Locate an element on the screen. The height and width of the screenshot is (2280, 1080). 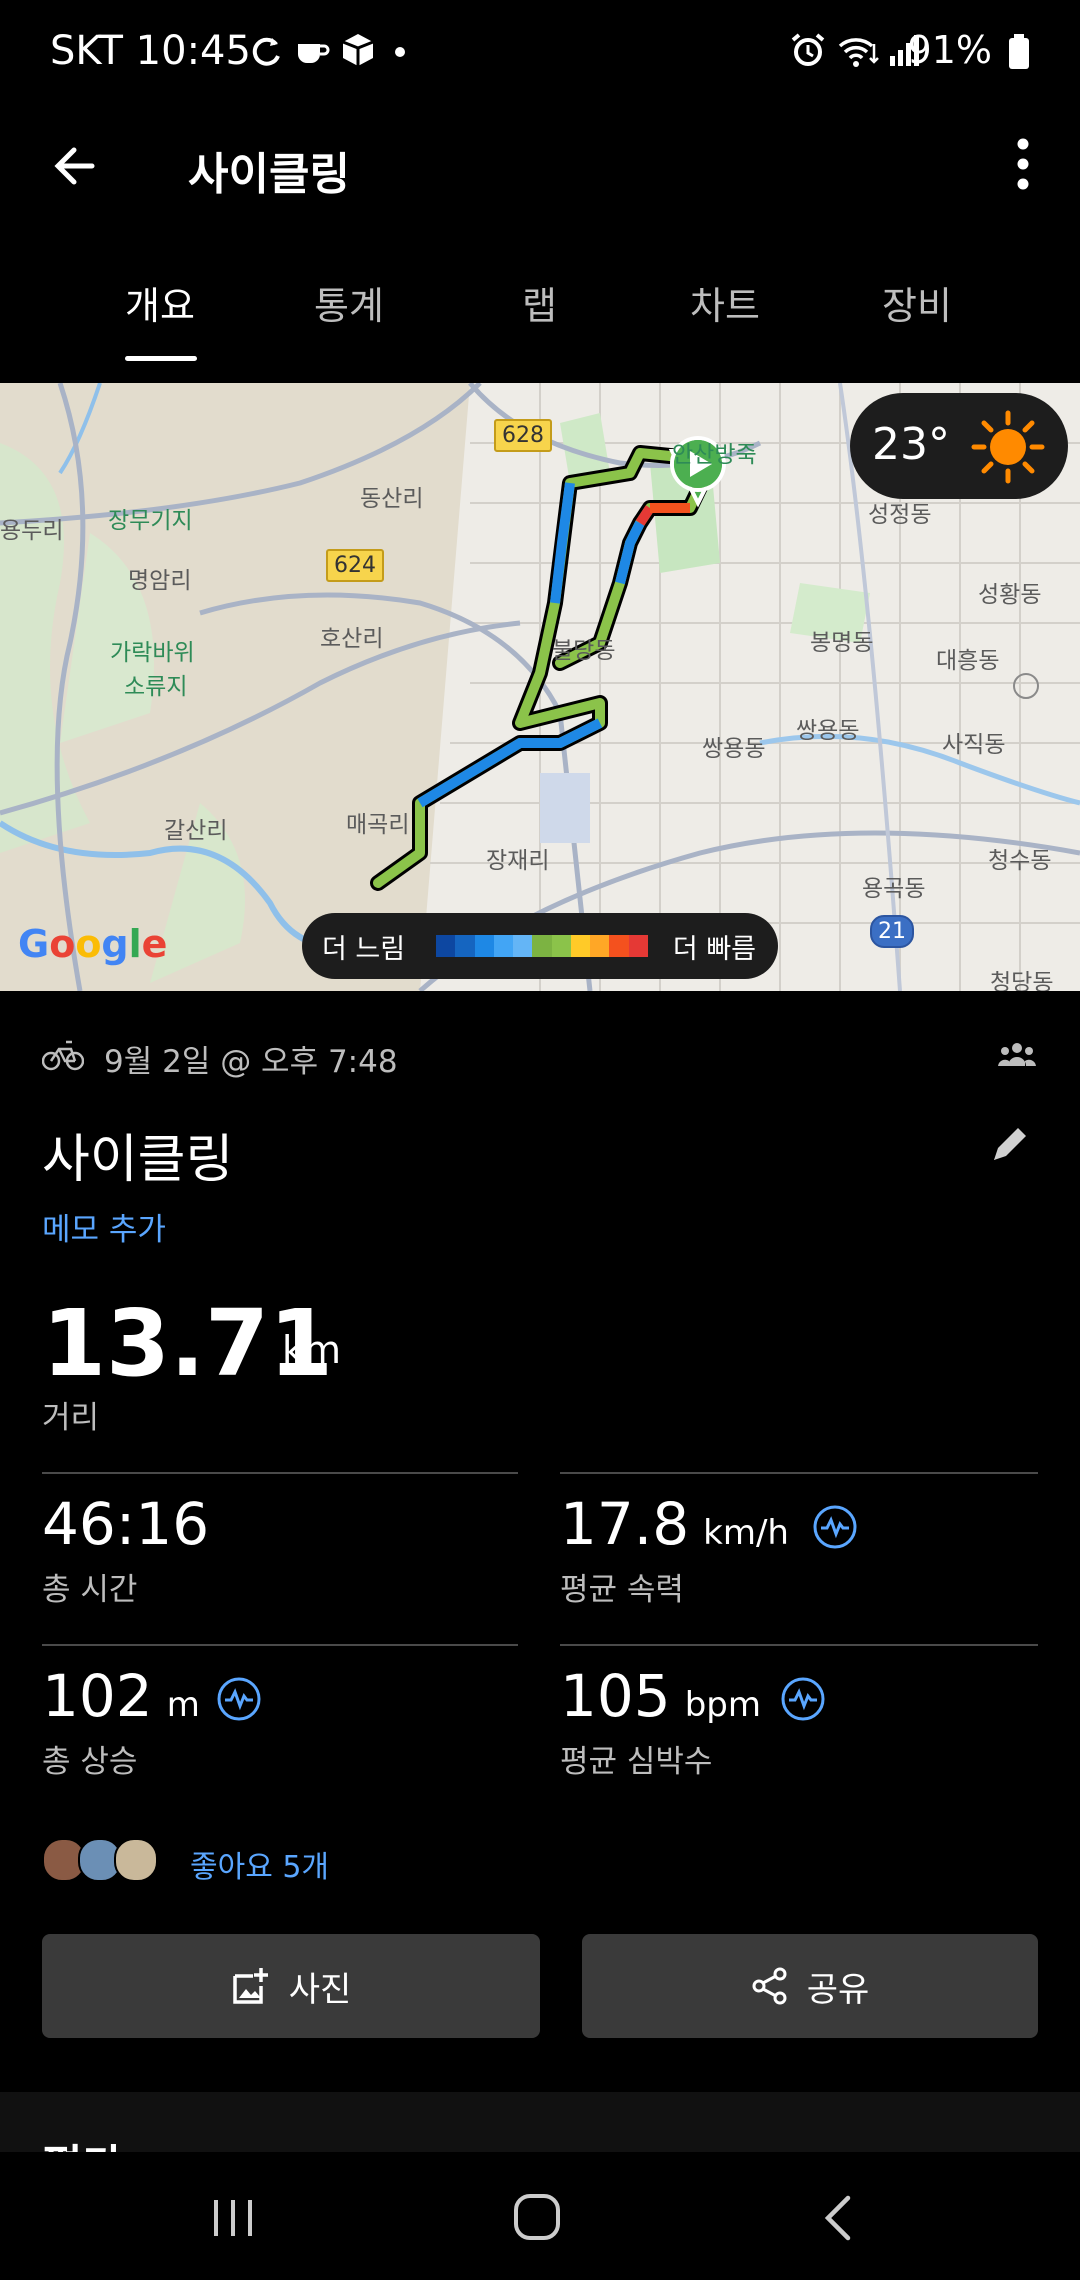
map-label: 매곡리 is located at coordinates (378, 825).